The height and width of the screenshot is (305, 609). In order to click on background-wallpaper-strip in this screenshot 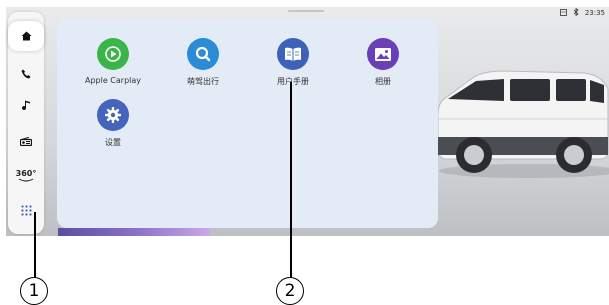, I will do `click(134, 232)`.